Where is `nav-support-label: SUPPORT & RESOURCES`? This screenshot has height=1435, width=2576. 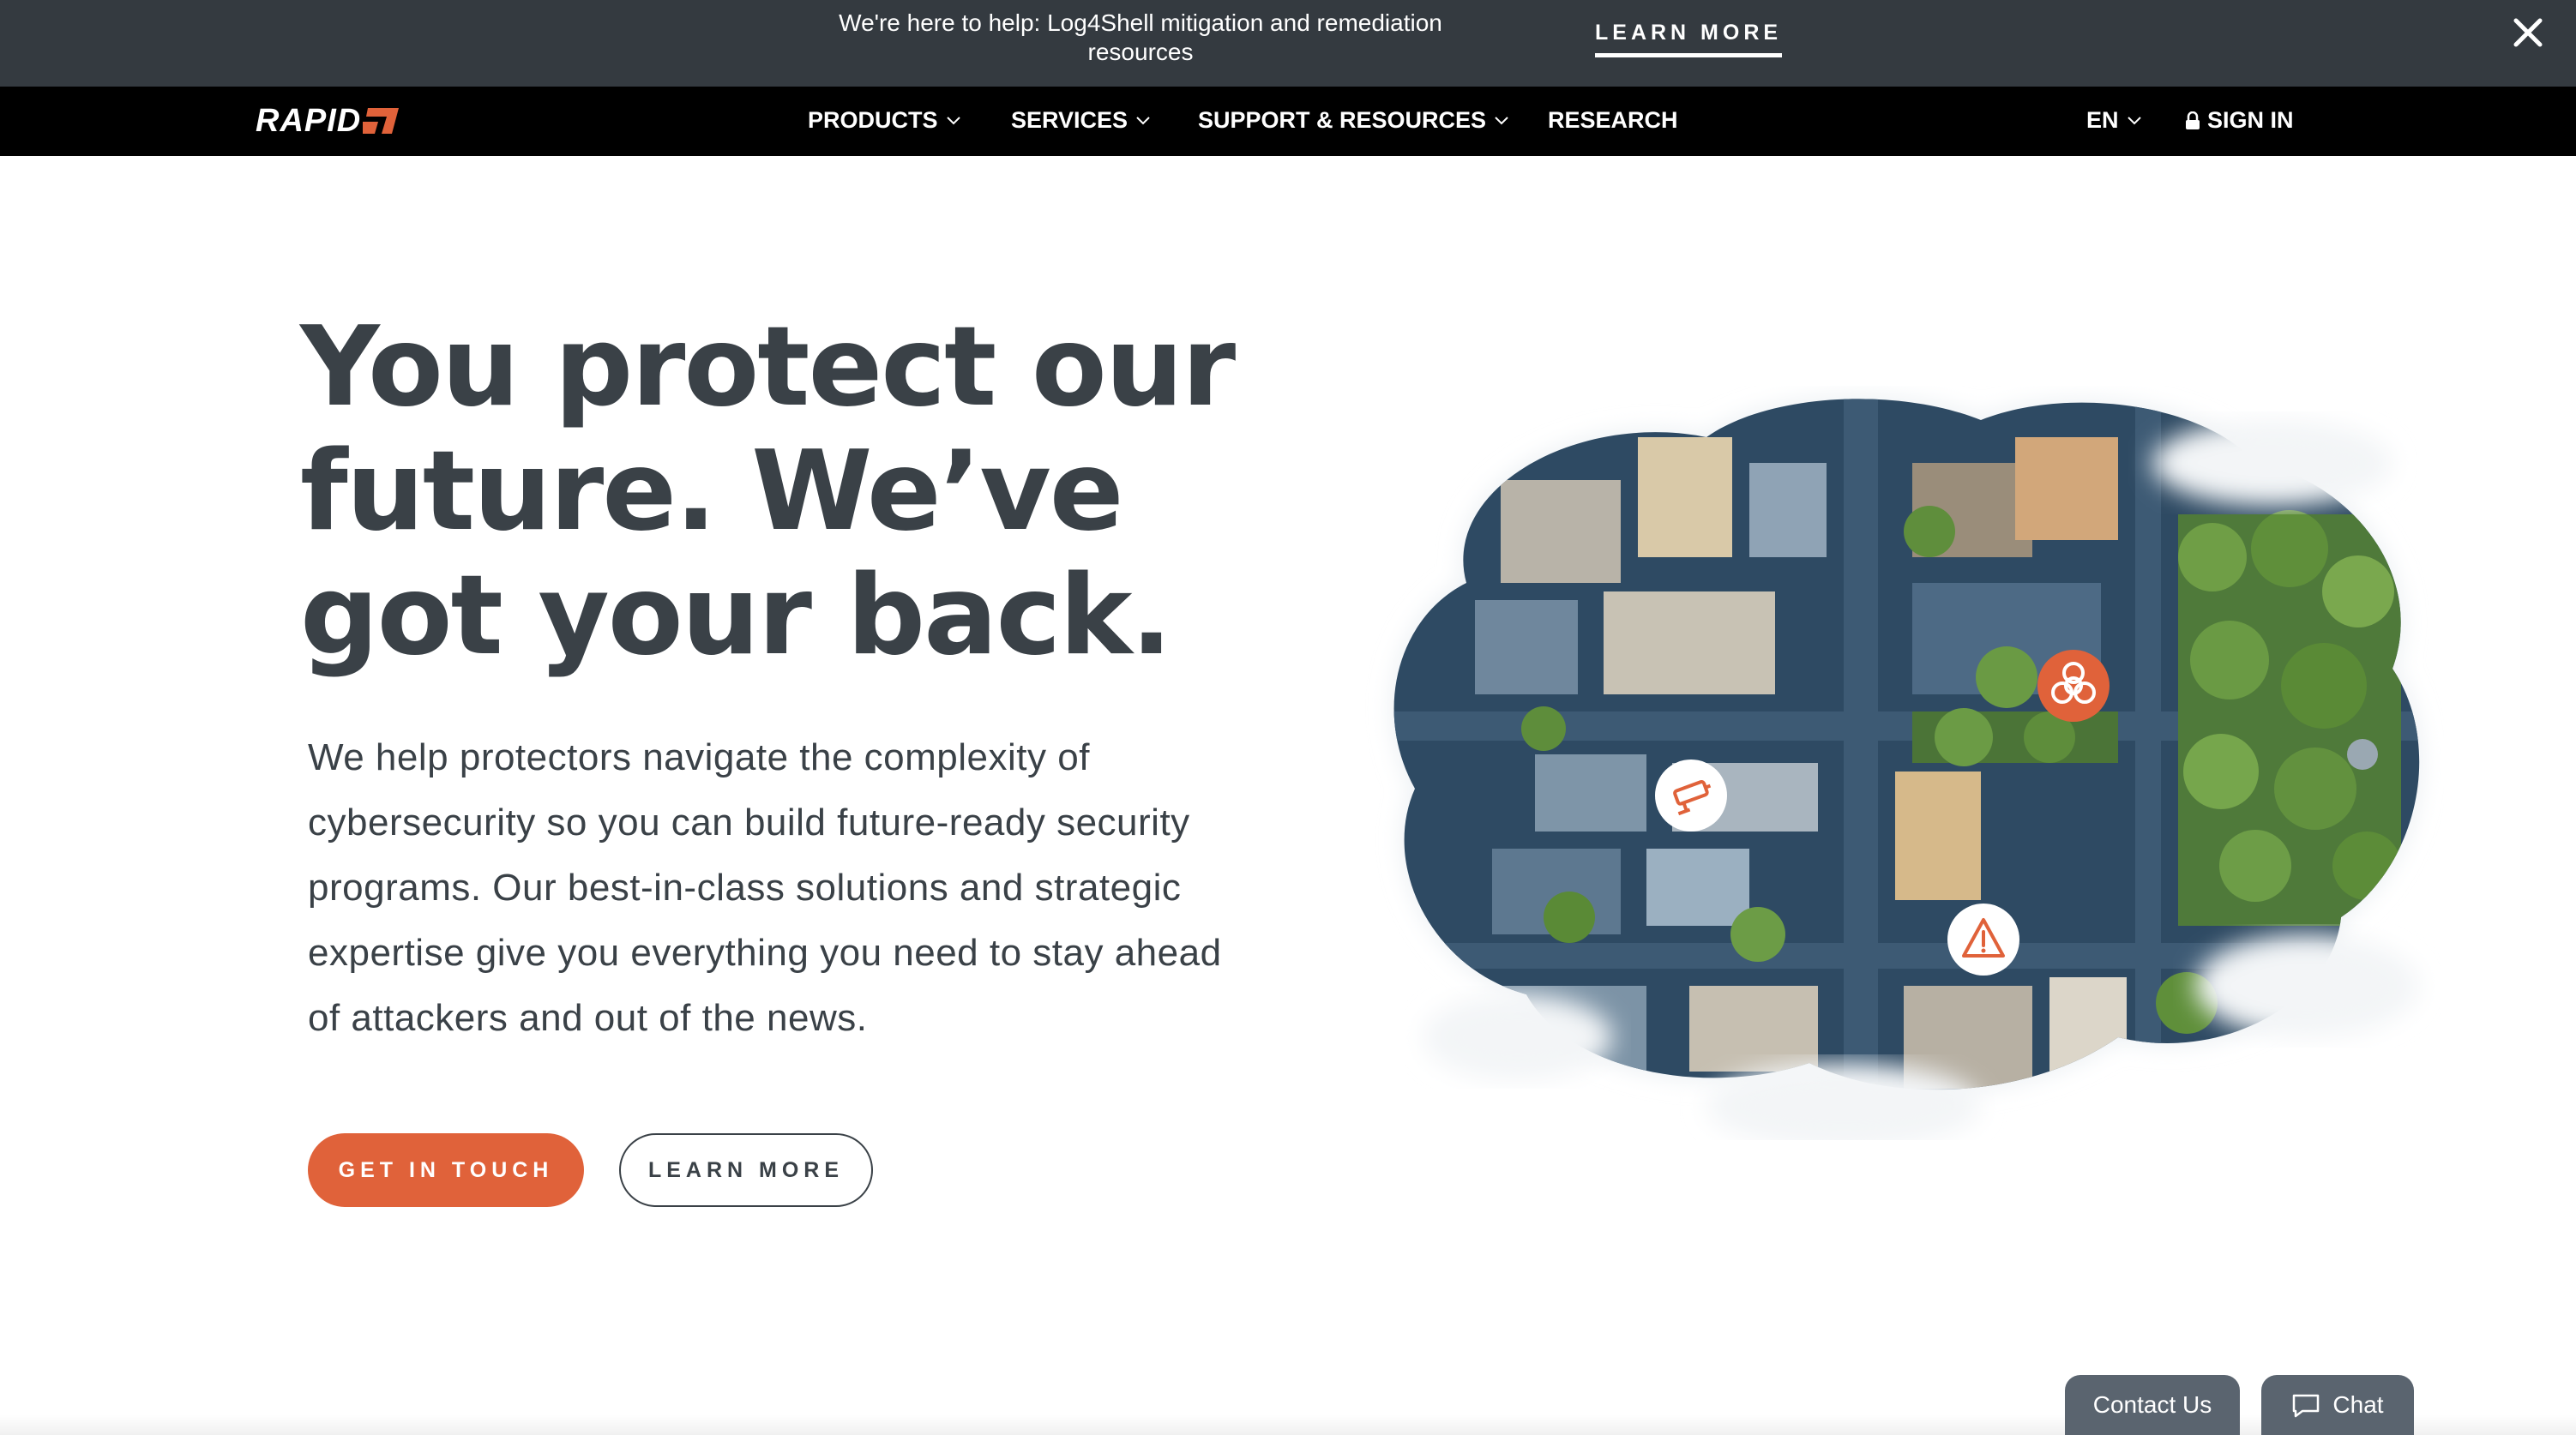 nav-support-label: SUPPORT & RESOURCES is located at coordinates (1342, 120).